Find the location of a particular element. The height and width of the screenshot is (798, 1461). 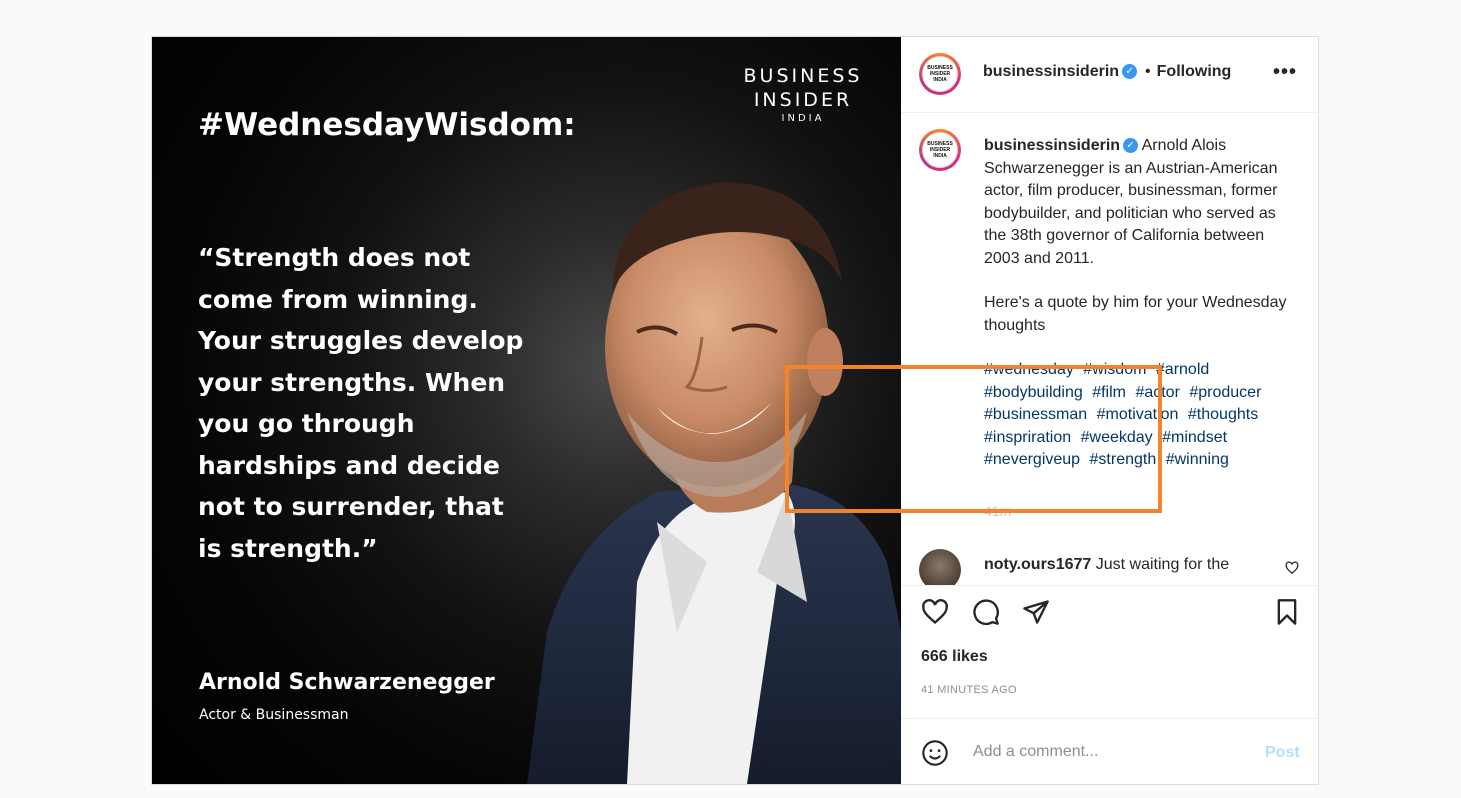

caption-username: businessinsiderin is located at coordinates (1052, 145).